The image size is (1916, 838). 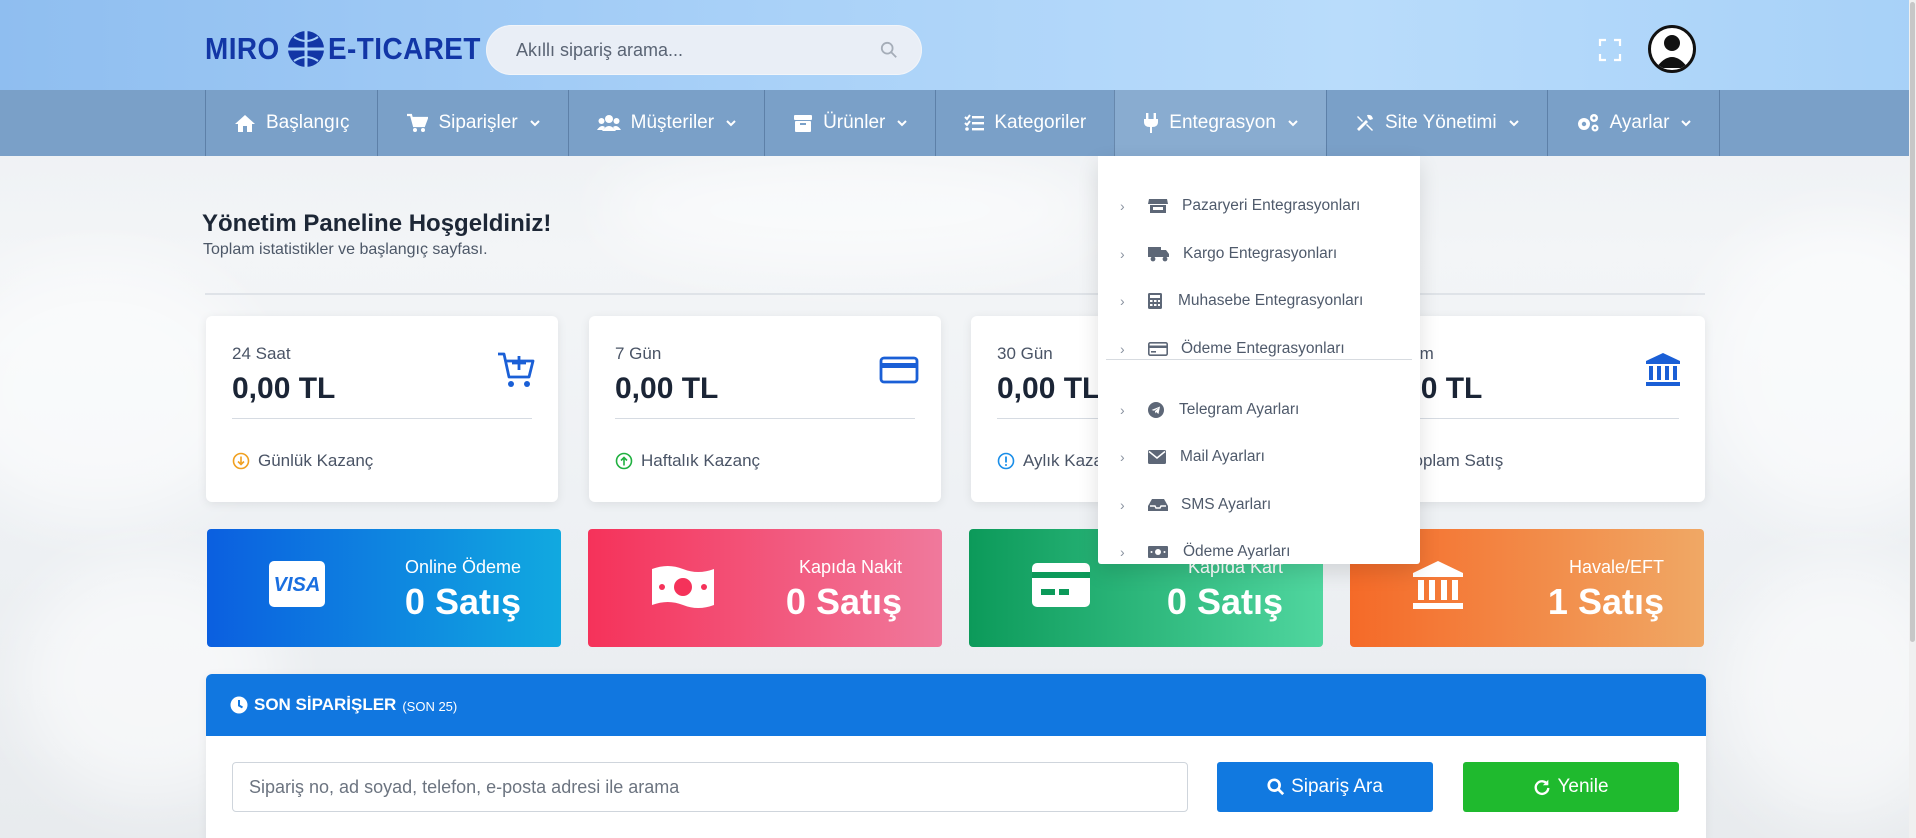 I want to click on dropdown-item-telegram-settings: › Telegram Ayarları, so click(x=1259, y=410).